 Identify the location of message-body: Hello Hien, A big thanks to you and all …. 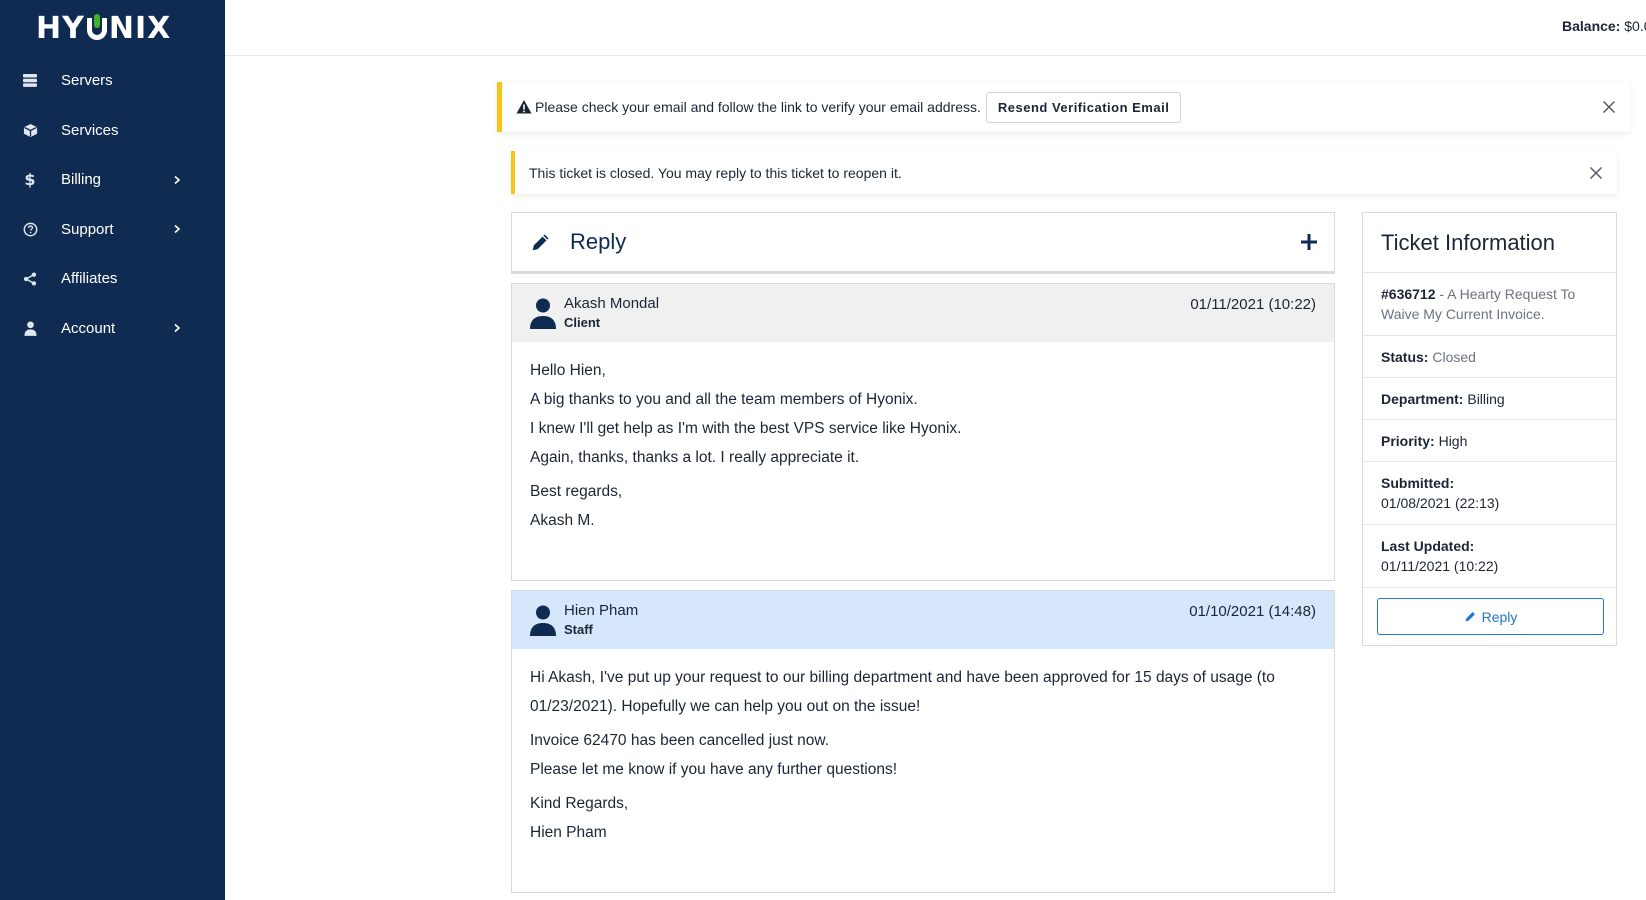
(923, 438).